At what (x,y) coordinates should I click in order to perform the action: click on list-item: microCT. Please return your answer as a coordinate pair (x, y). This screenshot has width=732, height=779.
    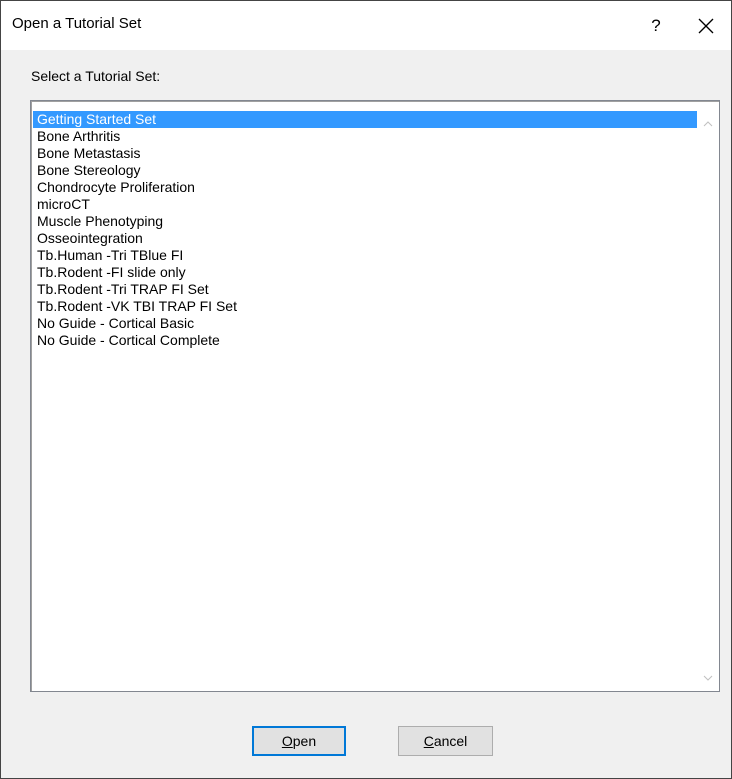
    Looking at the image, I should click on (365, 204).